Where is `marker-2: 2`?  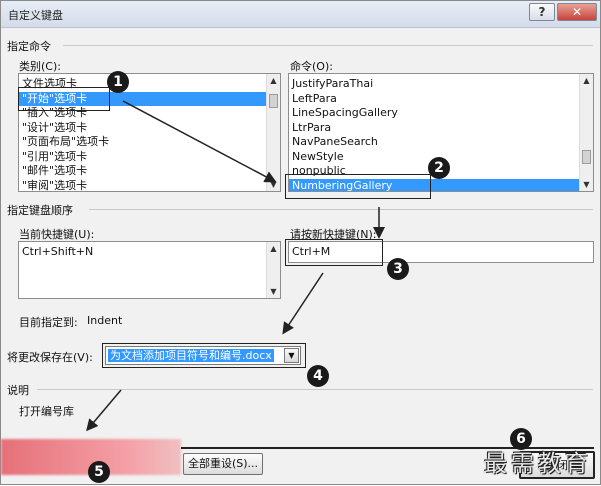
marker-2: 2 is located at coordinates (439, 168).